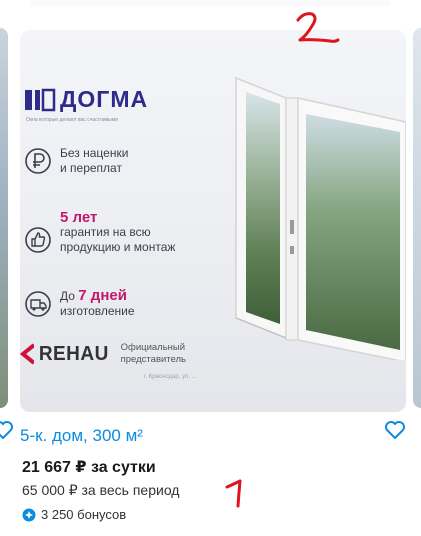 Image resolution: width=421 pixels, height=536 pixels. I want to click on brand-name: ДОГМА, so click(104, 99).